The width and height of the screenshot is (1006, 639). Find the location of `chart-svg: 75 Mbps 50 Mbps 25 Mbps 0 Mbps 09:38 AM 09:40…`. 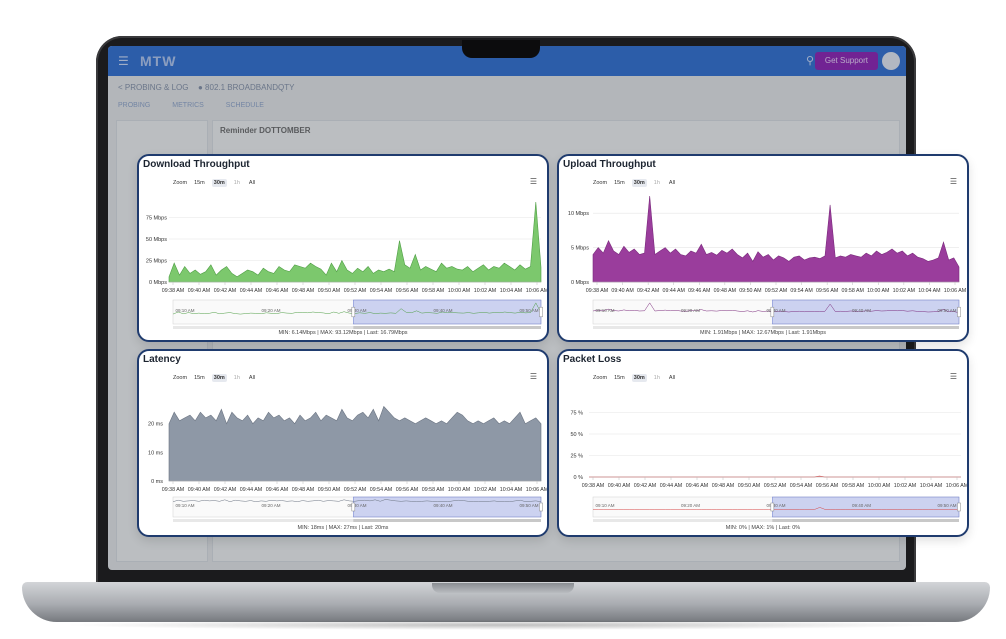

chart-svg: 75 Mbps 50 Mbps 25 Mbps 0 Mbps 09:38 AM 09:40… is located at coordinates (346, 265).